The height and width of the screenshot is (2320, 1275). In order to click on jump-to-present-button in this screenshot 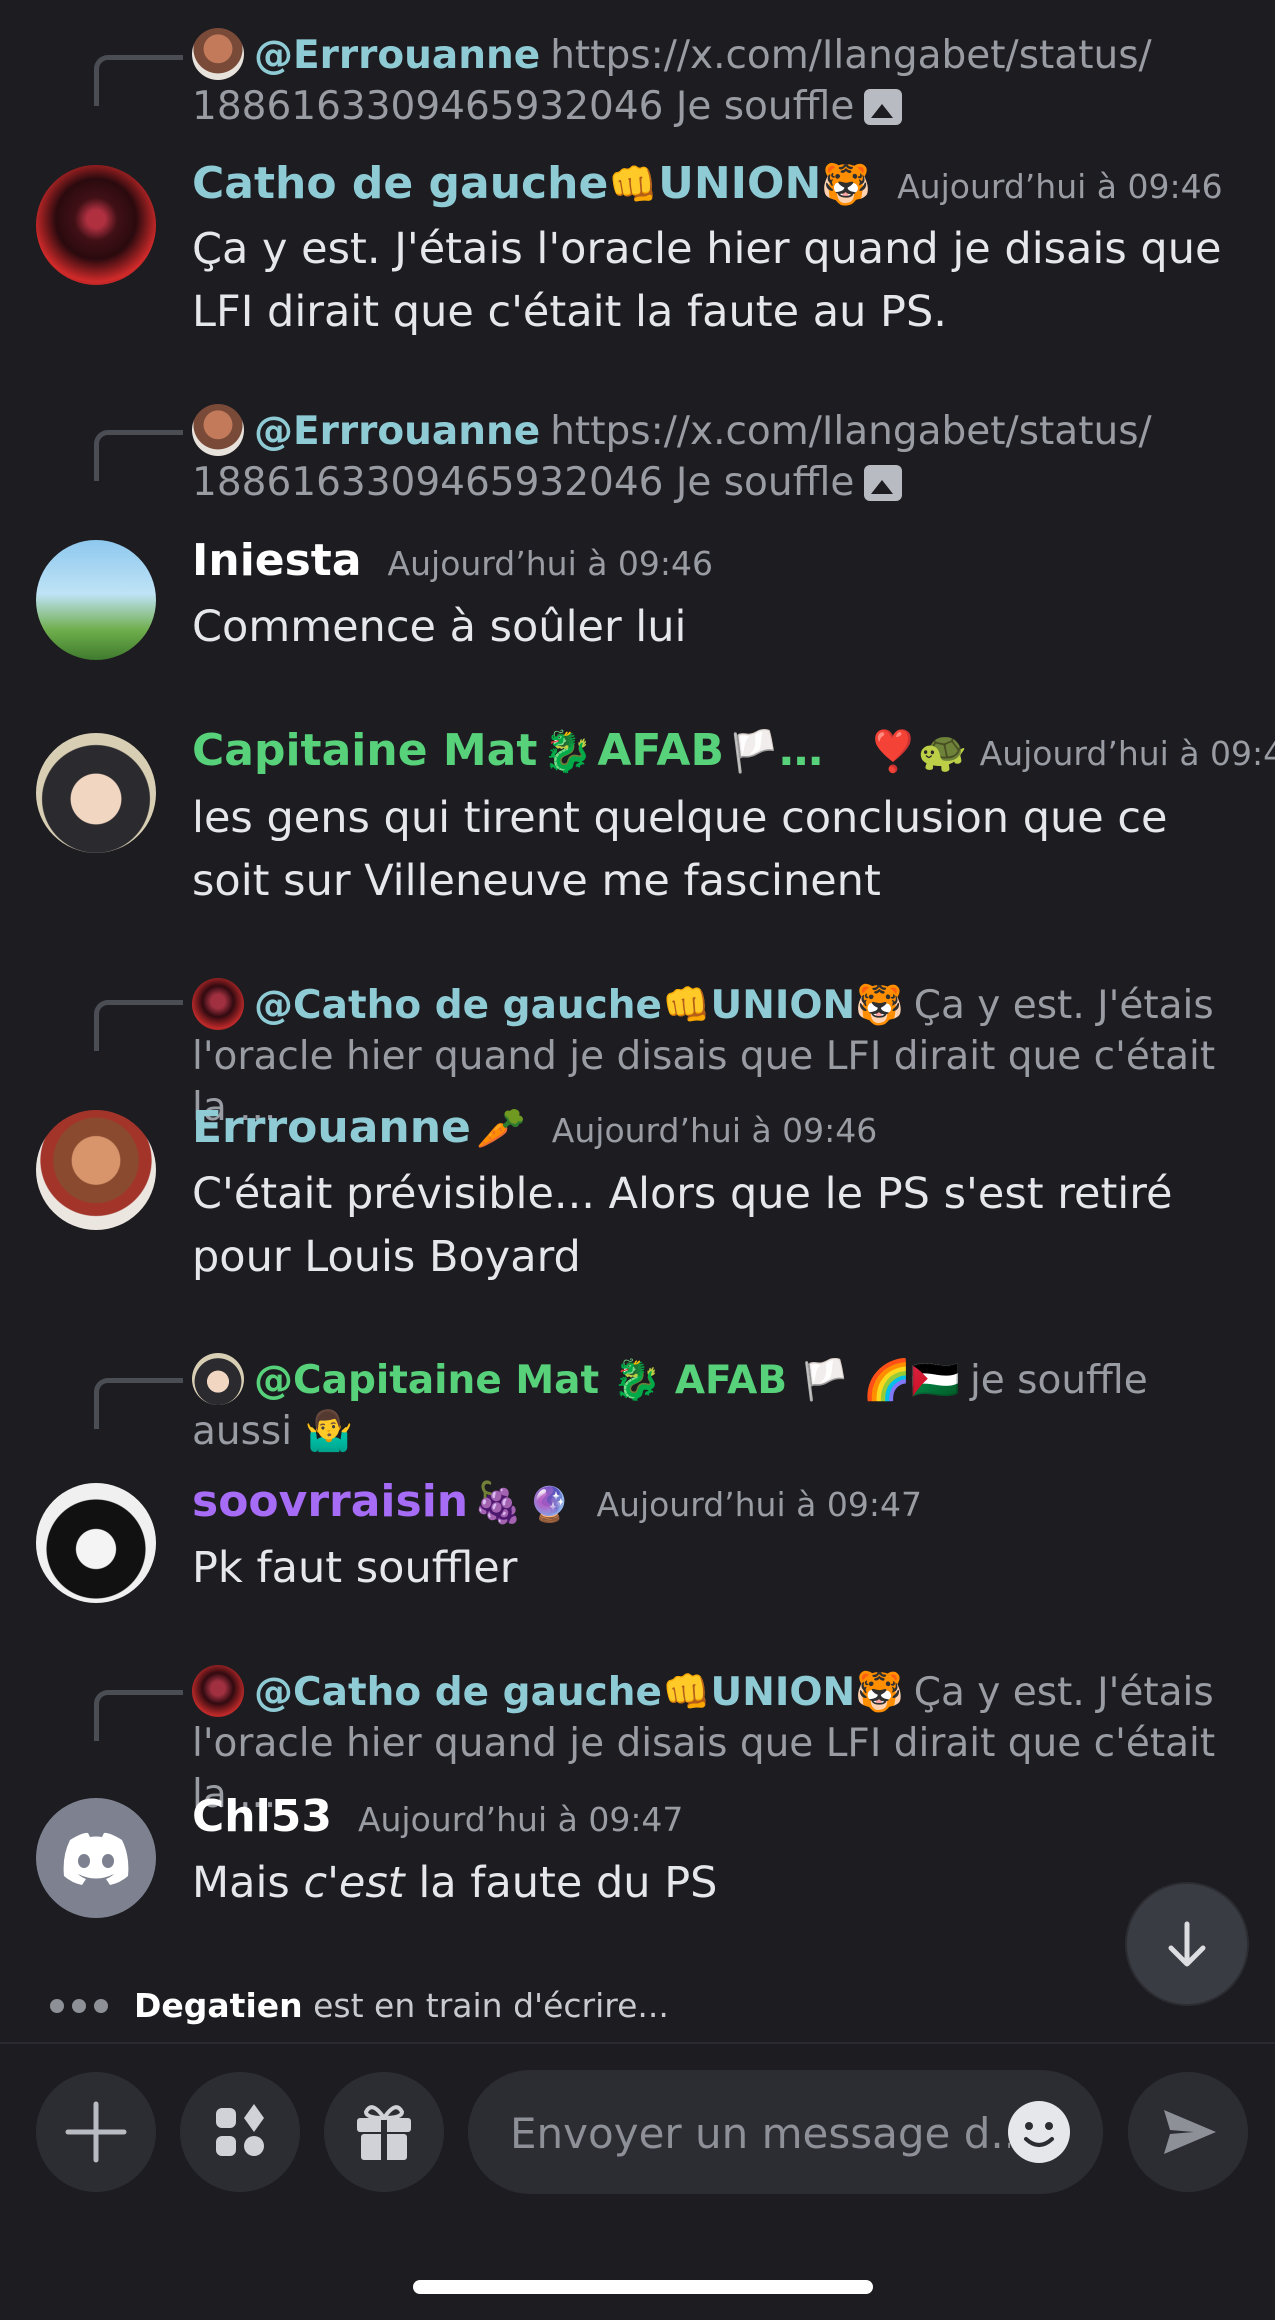, I will do `click(1187, 1944)`.